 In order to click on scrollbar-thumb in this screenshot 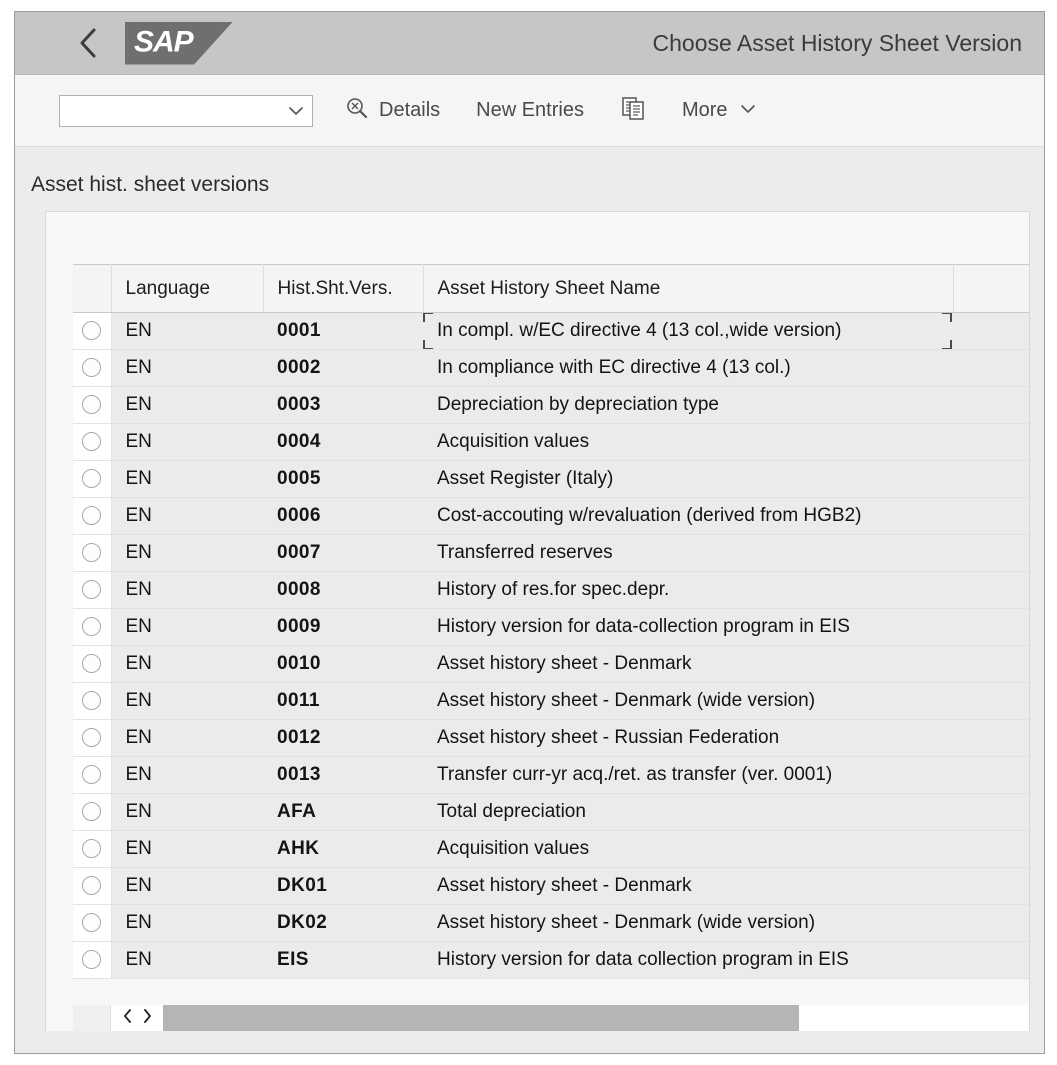, I will do `click(481, 1018)`.